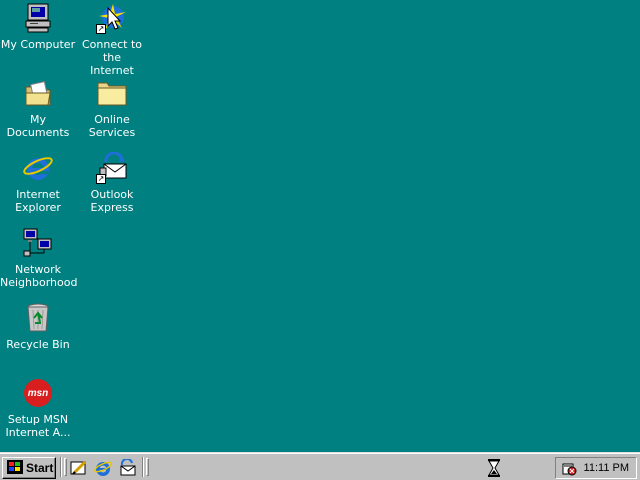 The height and width of the screenshot is (480, 640). I want to click on desktop-icon-label: Outlook Express, so click(112, 201).